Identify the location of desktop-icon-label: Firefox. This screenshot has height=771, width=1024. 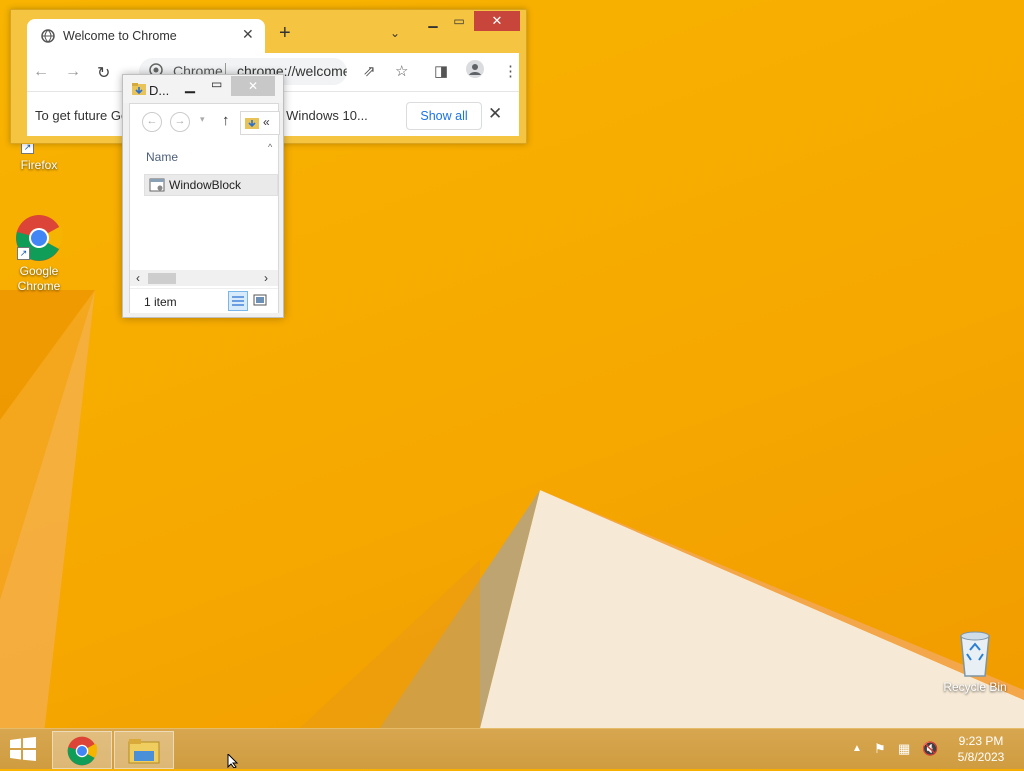
(39, 165).